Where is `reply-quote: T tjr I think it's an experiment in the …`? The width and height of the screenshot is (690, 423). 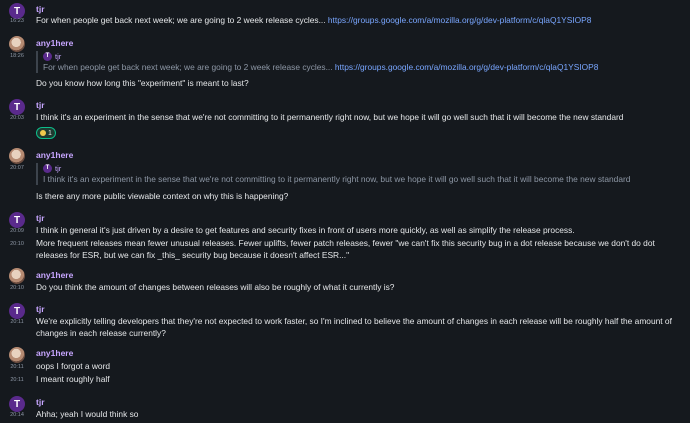
reply-quote: T tjr I think it's an experiment in the … is located at coordinates (333, 174).